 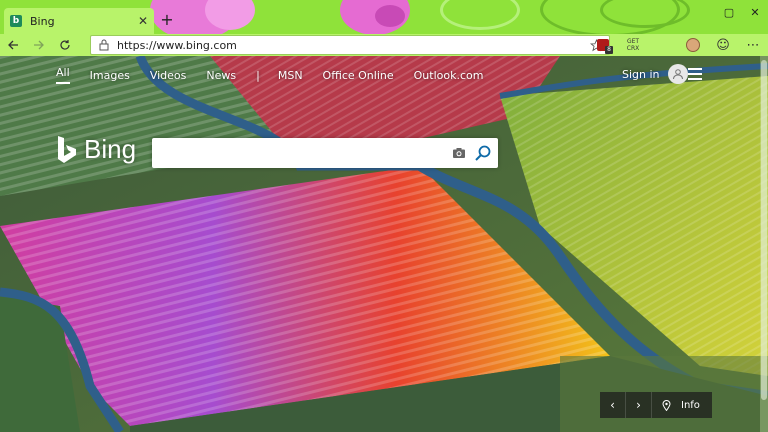 I want to click on page-scrollbar, so click(x=764, y=244).